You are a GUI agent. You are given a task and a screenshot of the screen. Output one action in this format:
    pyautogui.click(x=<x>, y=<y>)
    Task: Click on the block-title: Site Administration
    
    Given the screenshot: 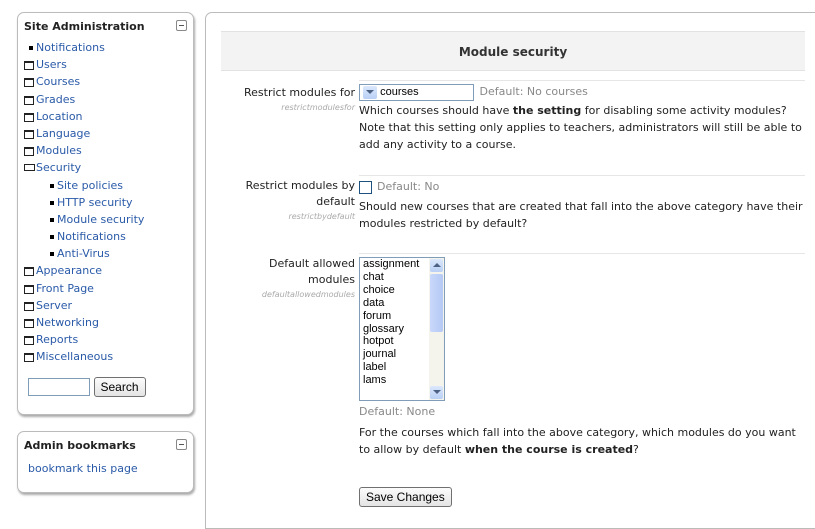 What is the action you would take?
    pyautogui.click(x=84, y=26)
    